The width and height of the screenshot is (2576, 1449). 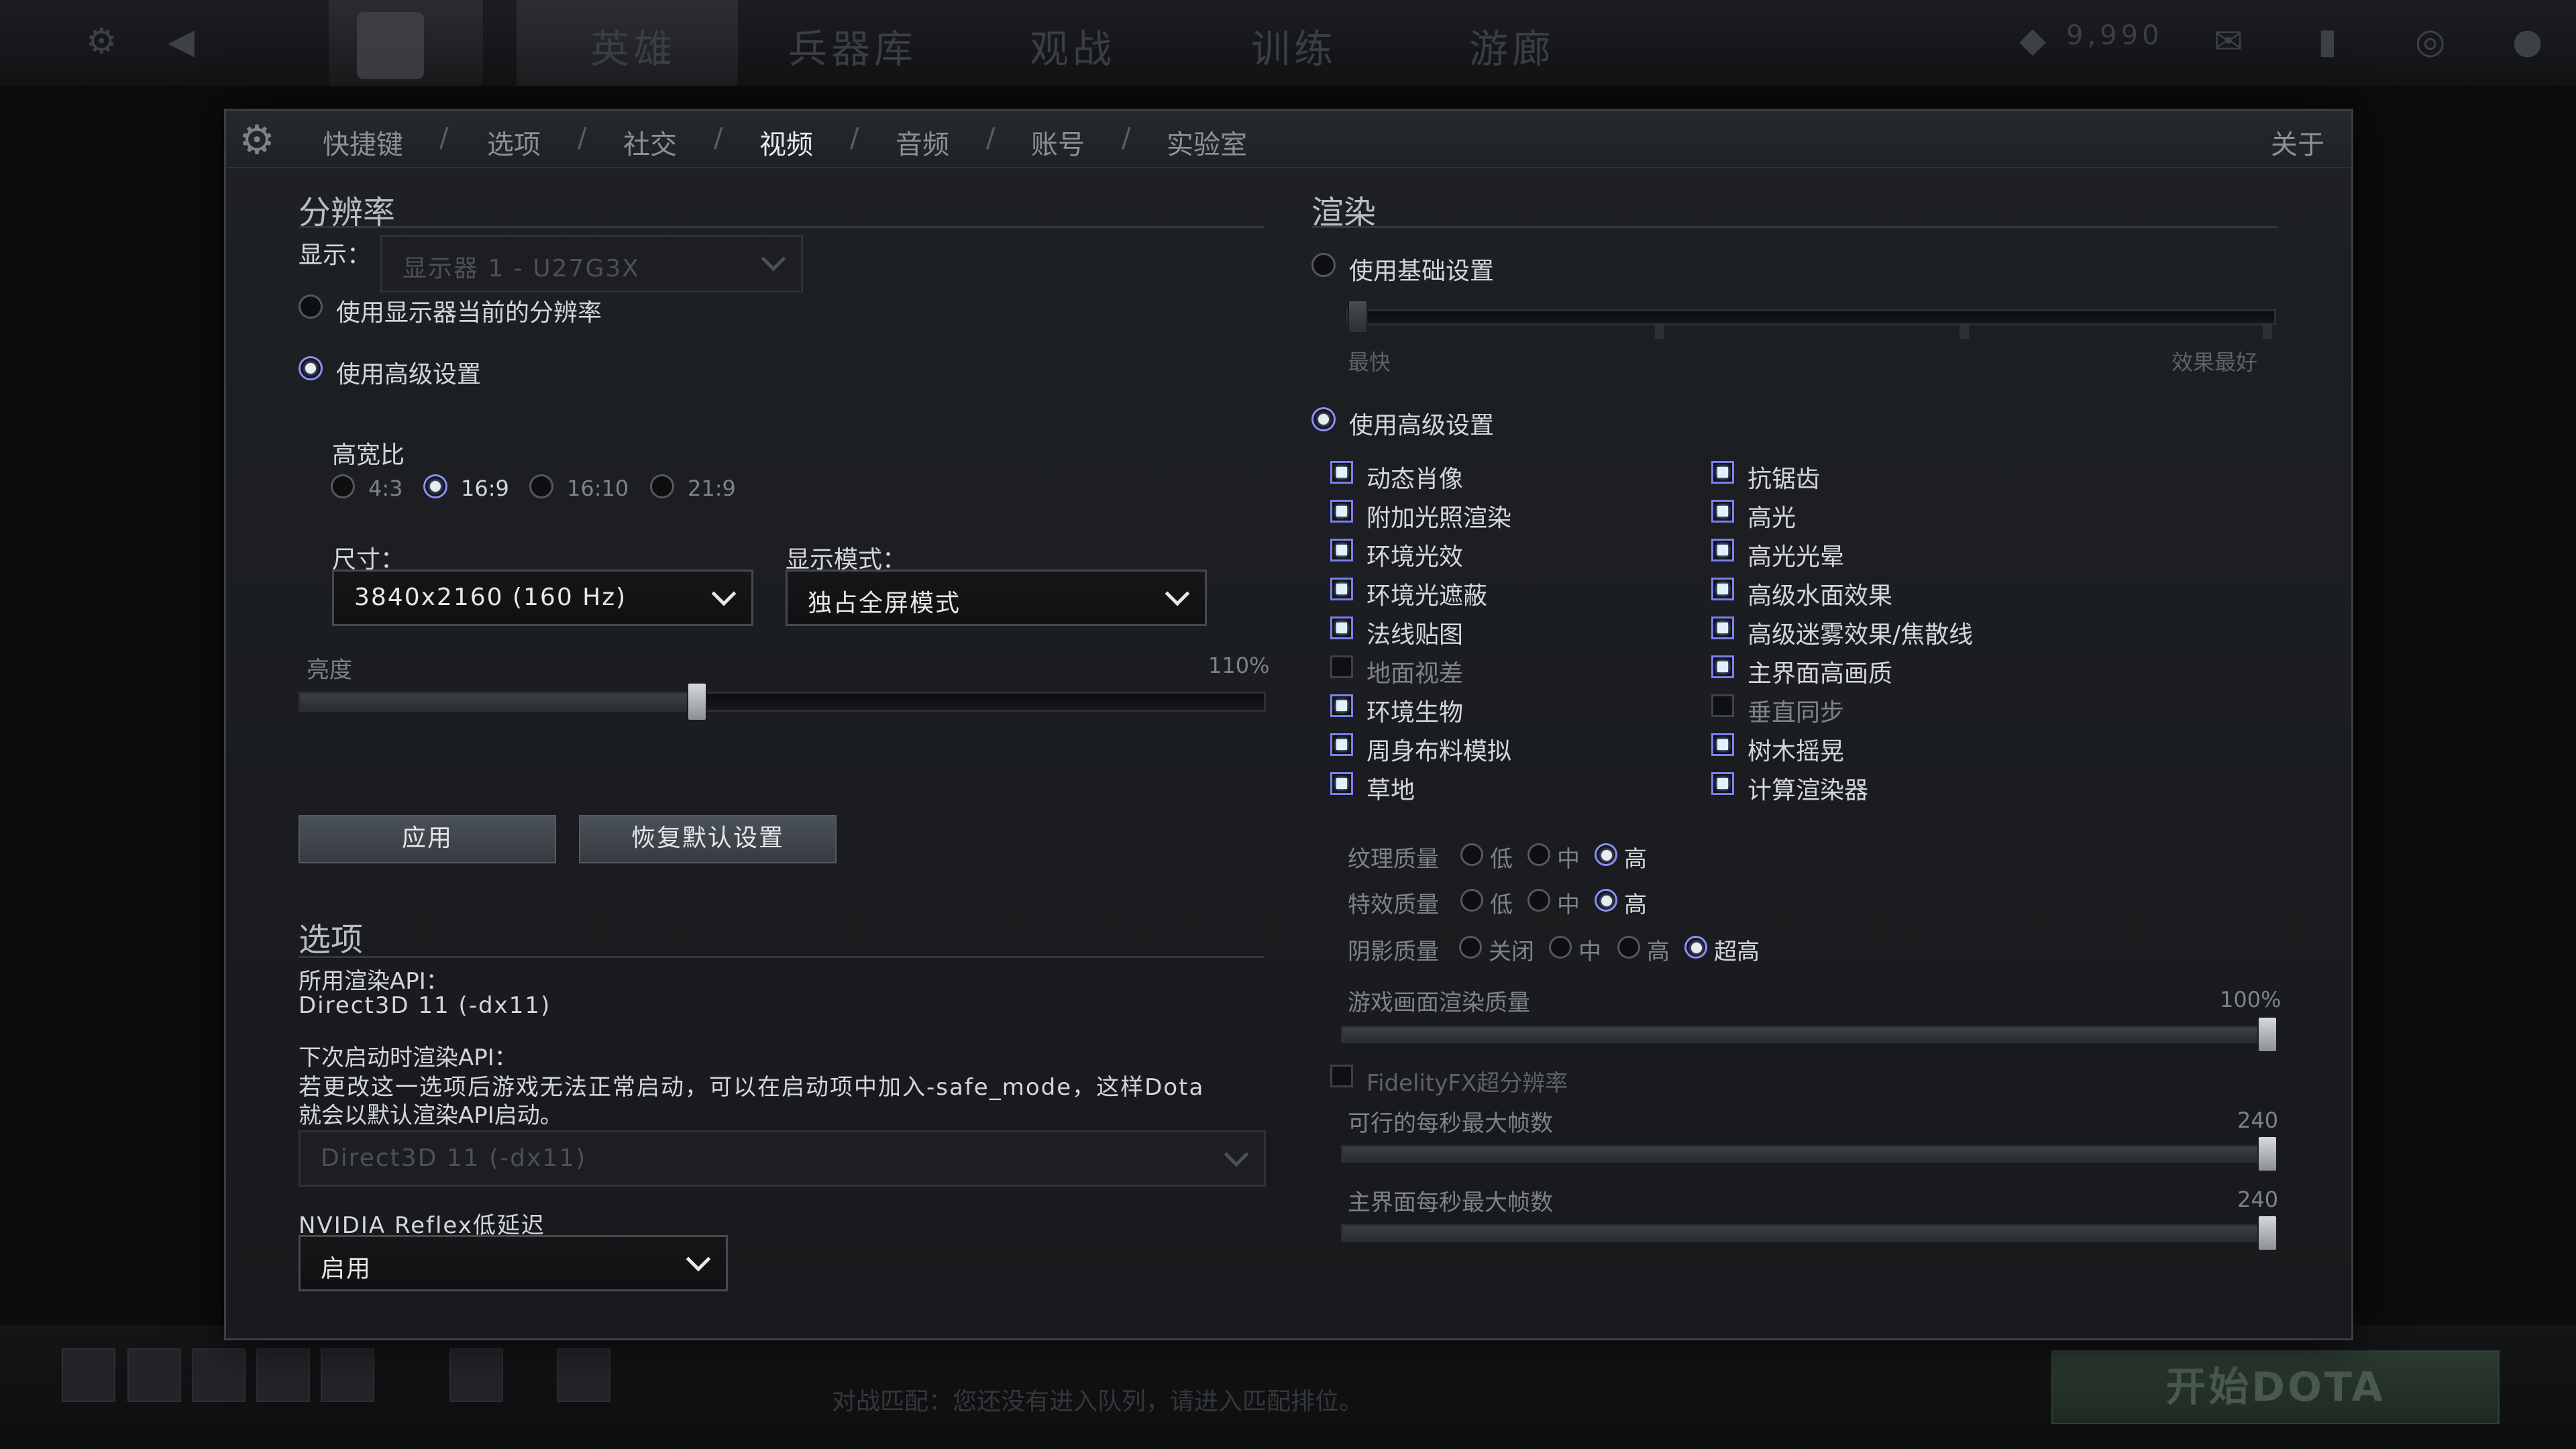 I want to click on shadow-off-label: 关闭, so click(x=1511, y=951).